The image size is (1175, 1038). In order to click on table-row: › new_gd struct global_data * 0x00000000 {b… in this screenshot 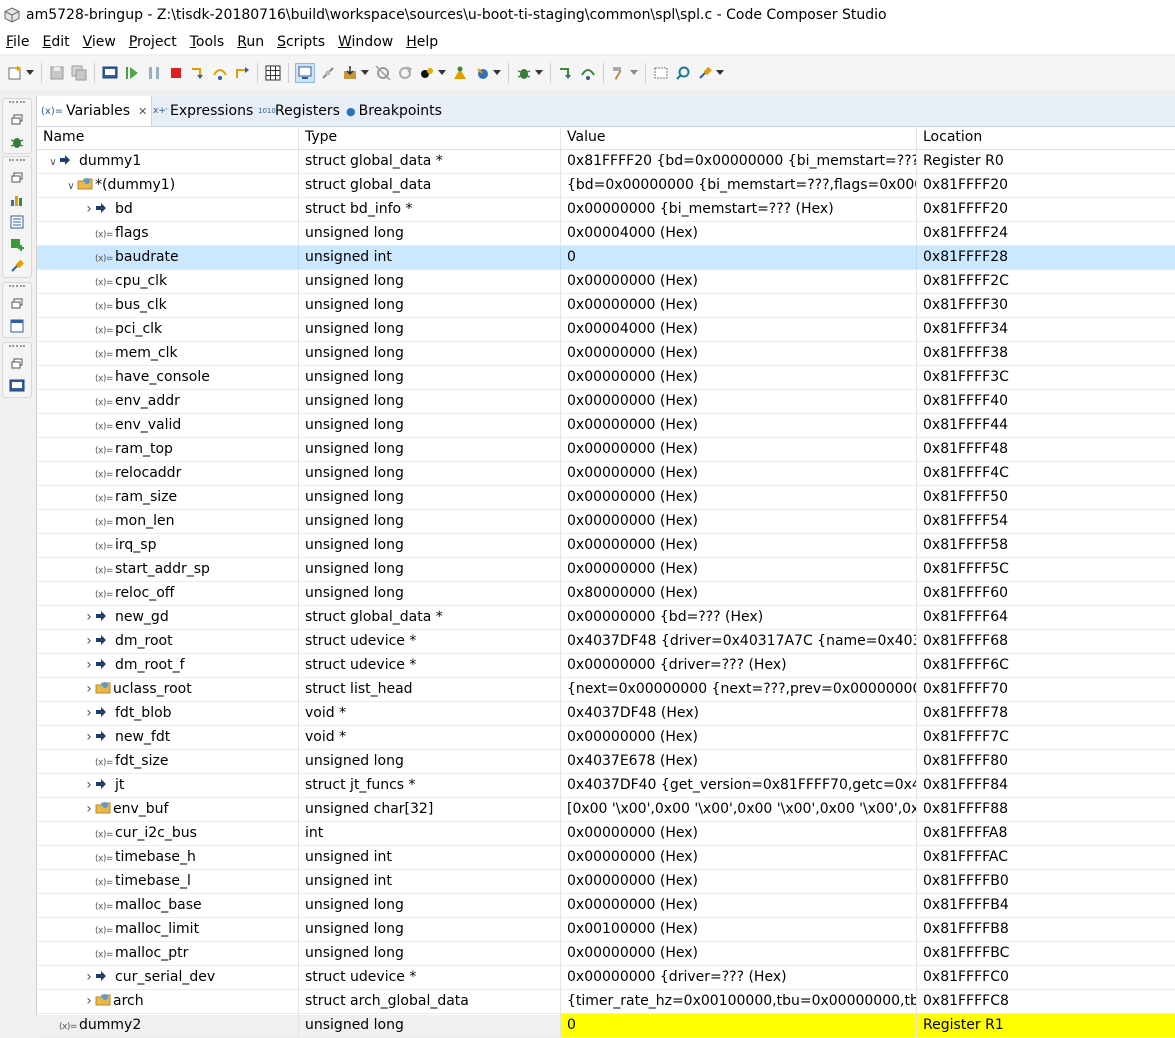, I will do `click(606, 618)`.